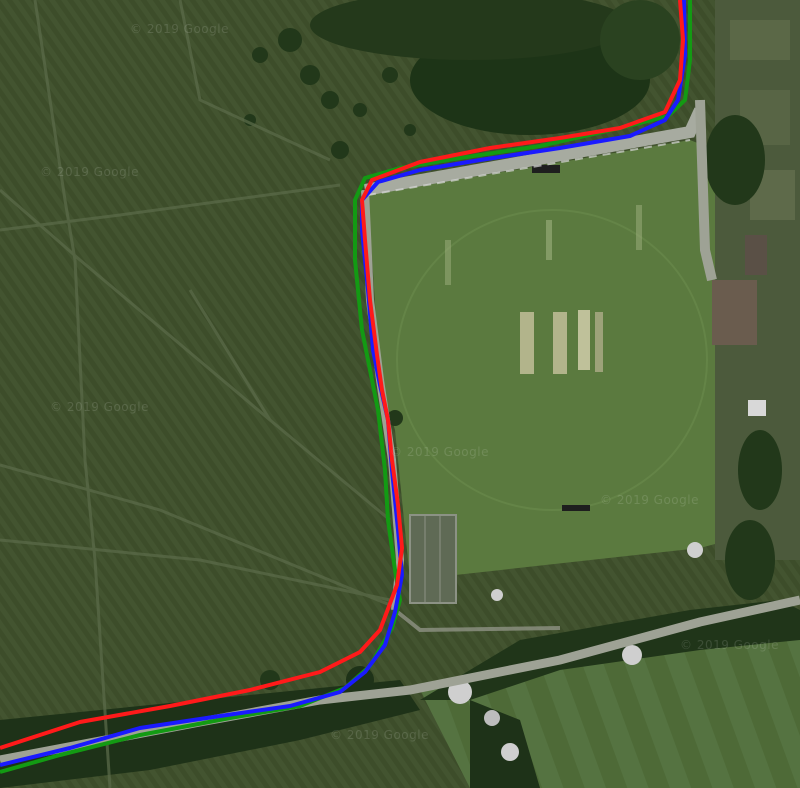 The height and width of the screenshot is (788, 800). Describe the element at coordinates (760, 40) in the screenshot. I see `allotment-plot` at that location.